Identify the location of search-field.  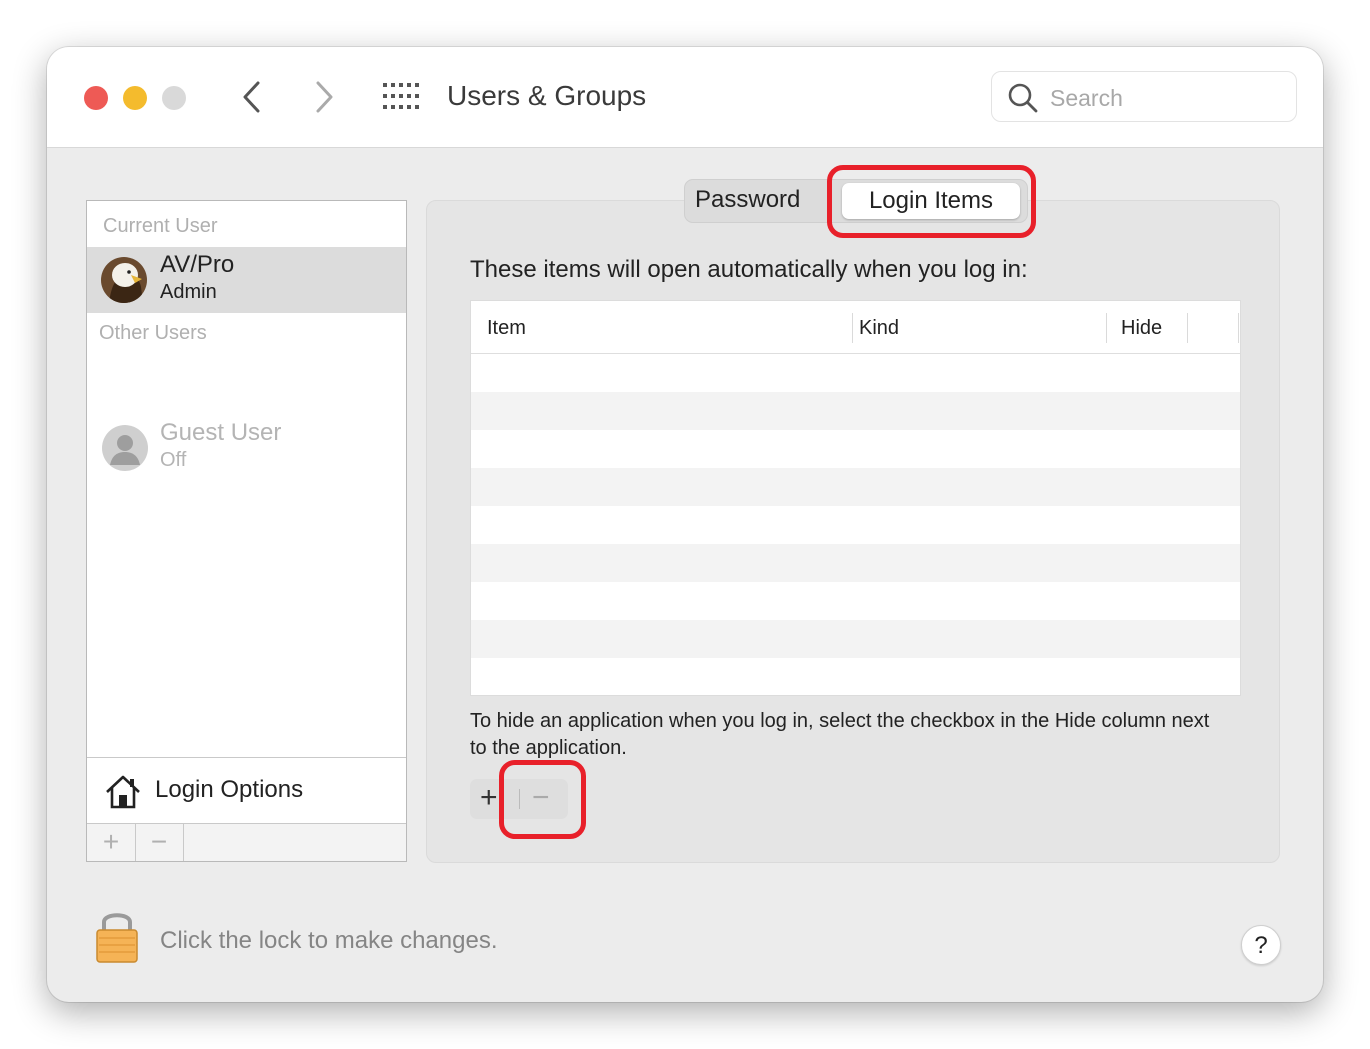
(1144, 96).